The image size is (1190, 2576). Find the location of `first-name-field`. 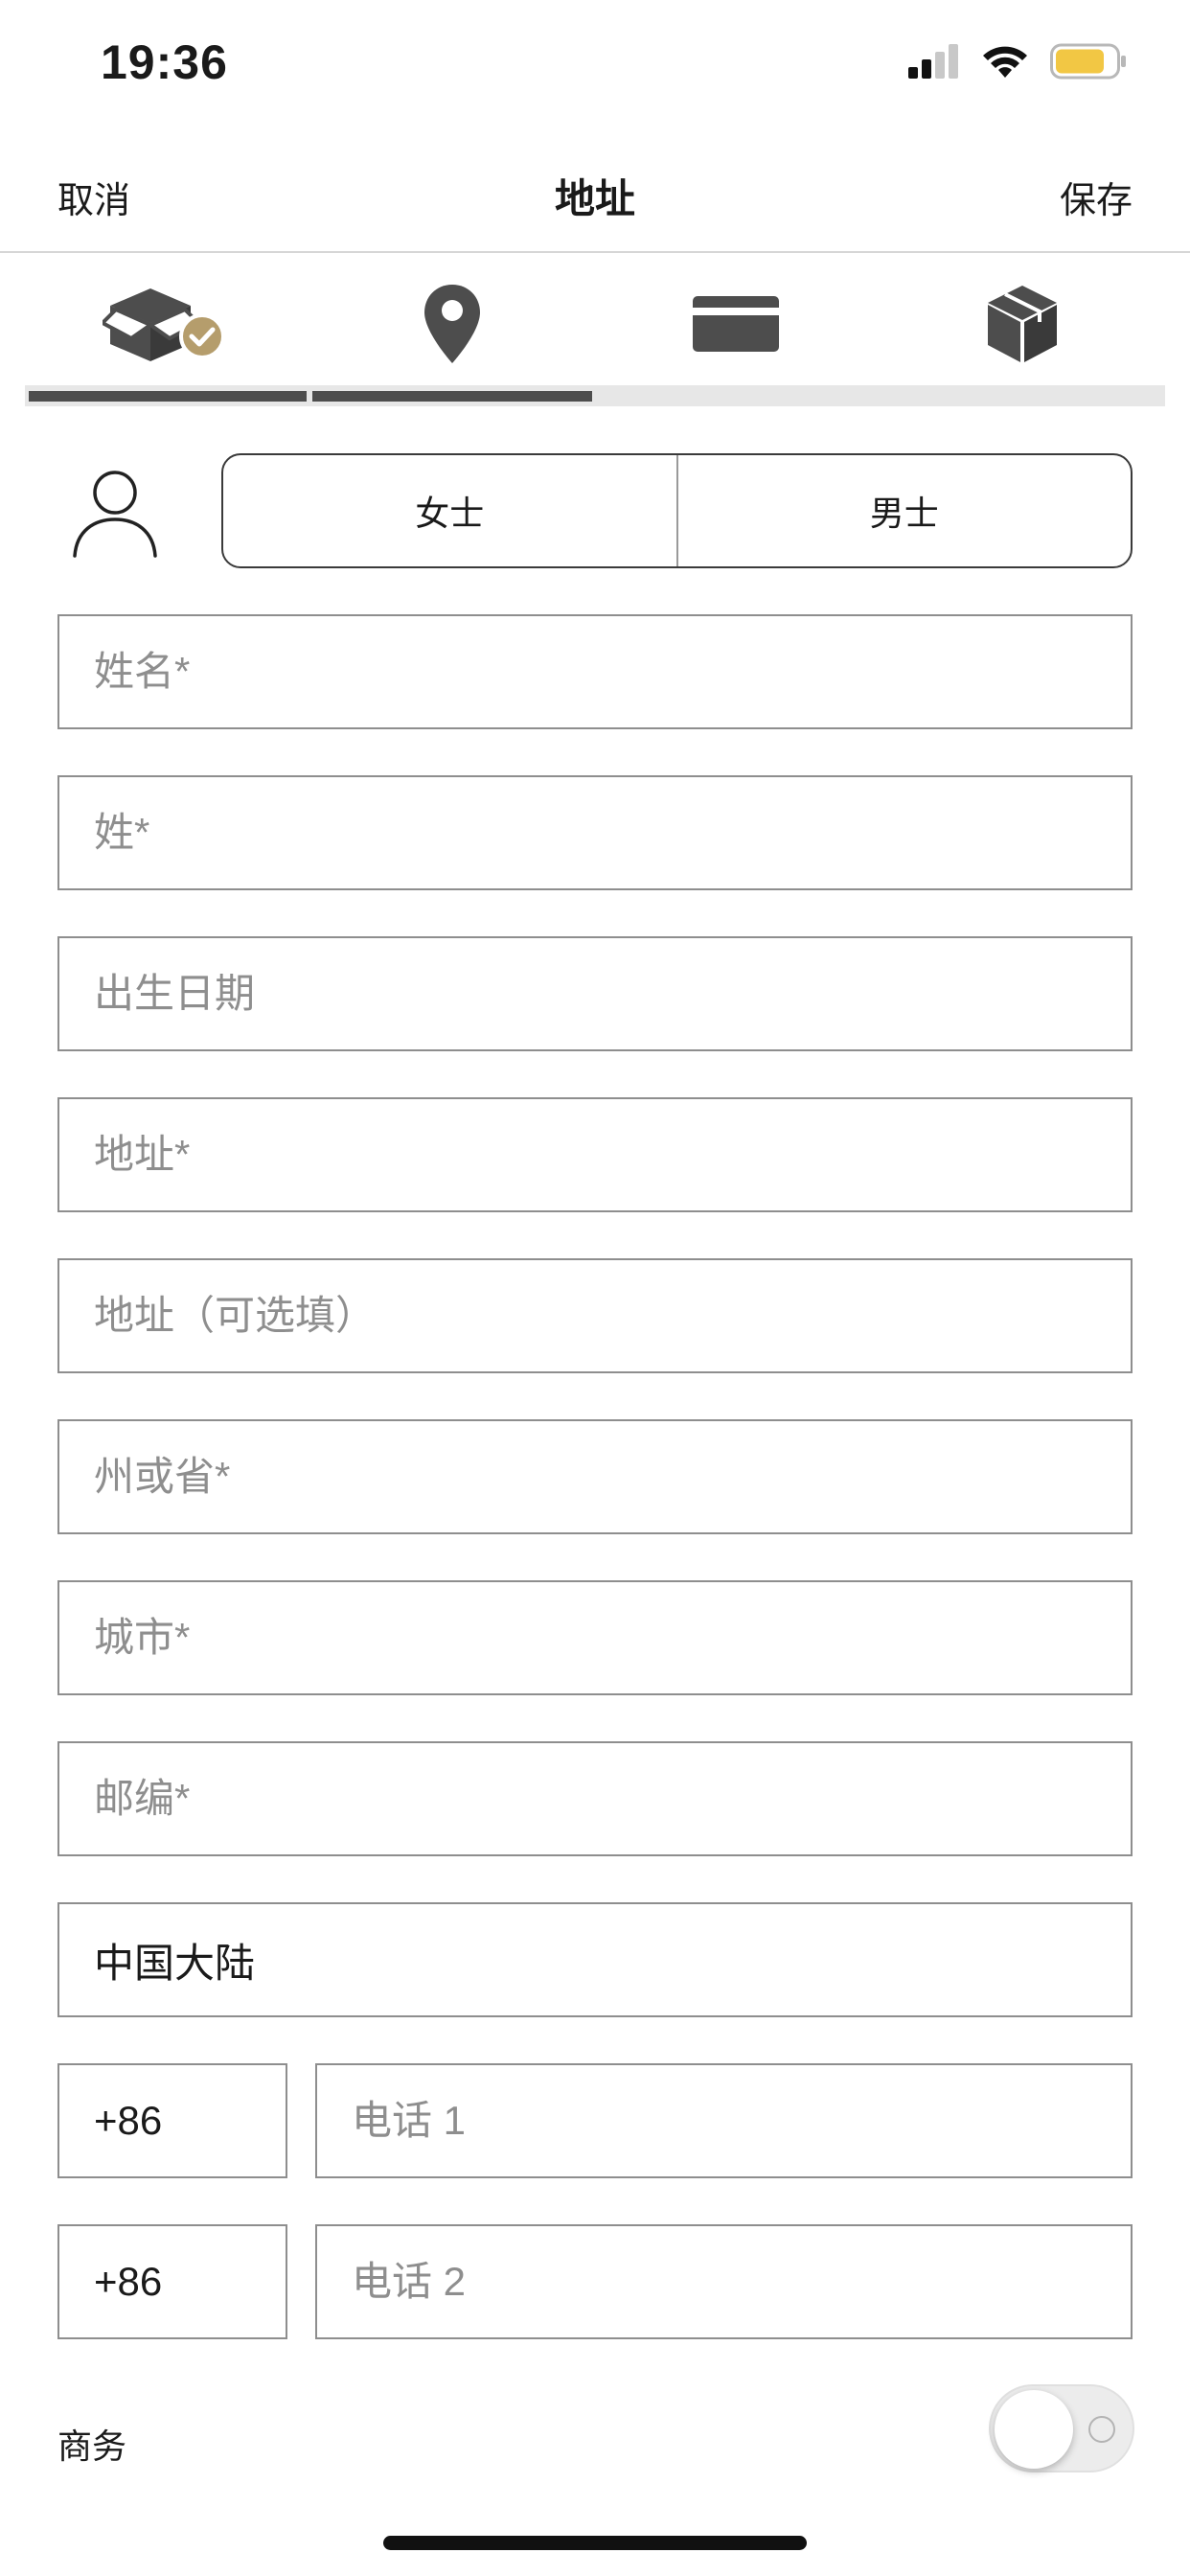

first-name-field is located at coordinates (595, 671).